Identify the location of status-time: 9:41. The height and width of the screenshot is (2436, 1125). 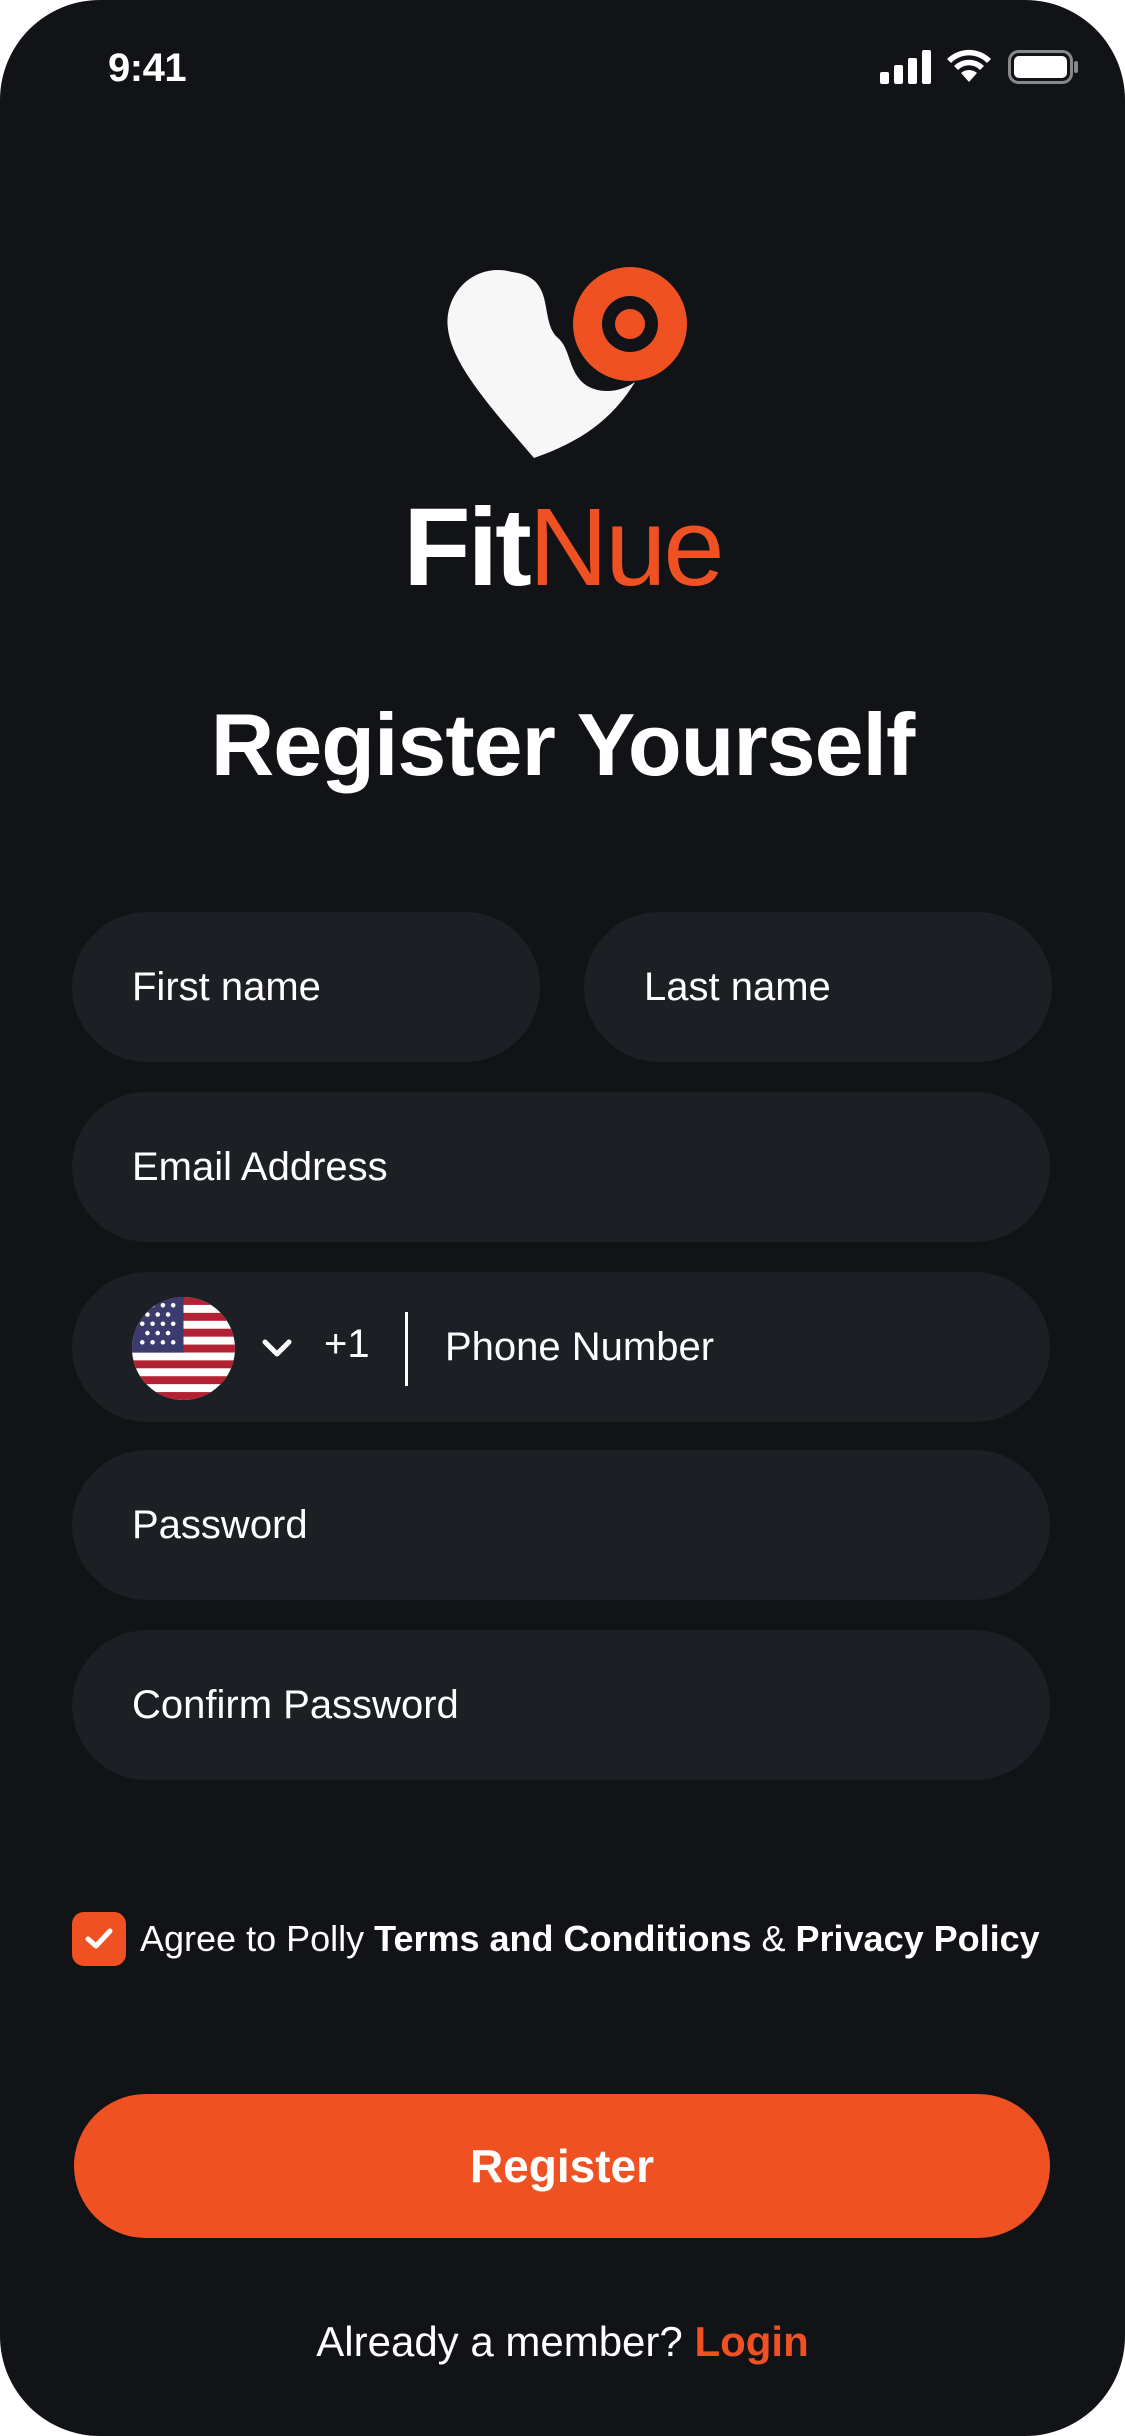
(147, 68).